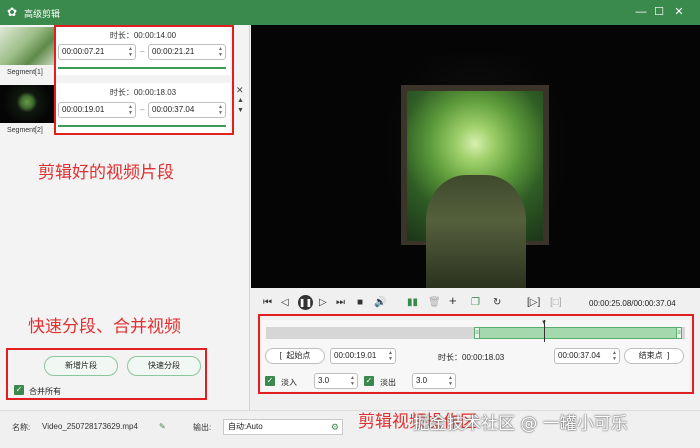 The image size is (700, 448). I want to click on merge-all-checkbox: ✓, so click(19, 390).